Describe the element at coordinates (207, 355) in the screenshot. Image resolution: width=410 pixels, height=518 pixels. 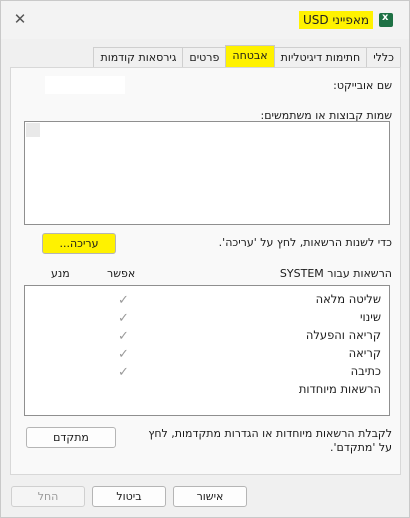
I see `permission-row: קריאה ✓` at that location.